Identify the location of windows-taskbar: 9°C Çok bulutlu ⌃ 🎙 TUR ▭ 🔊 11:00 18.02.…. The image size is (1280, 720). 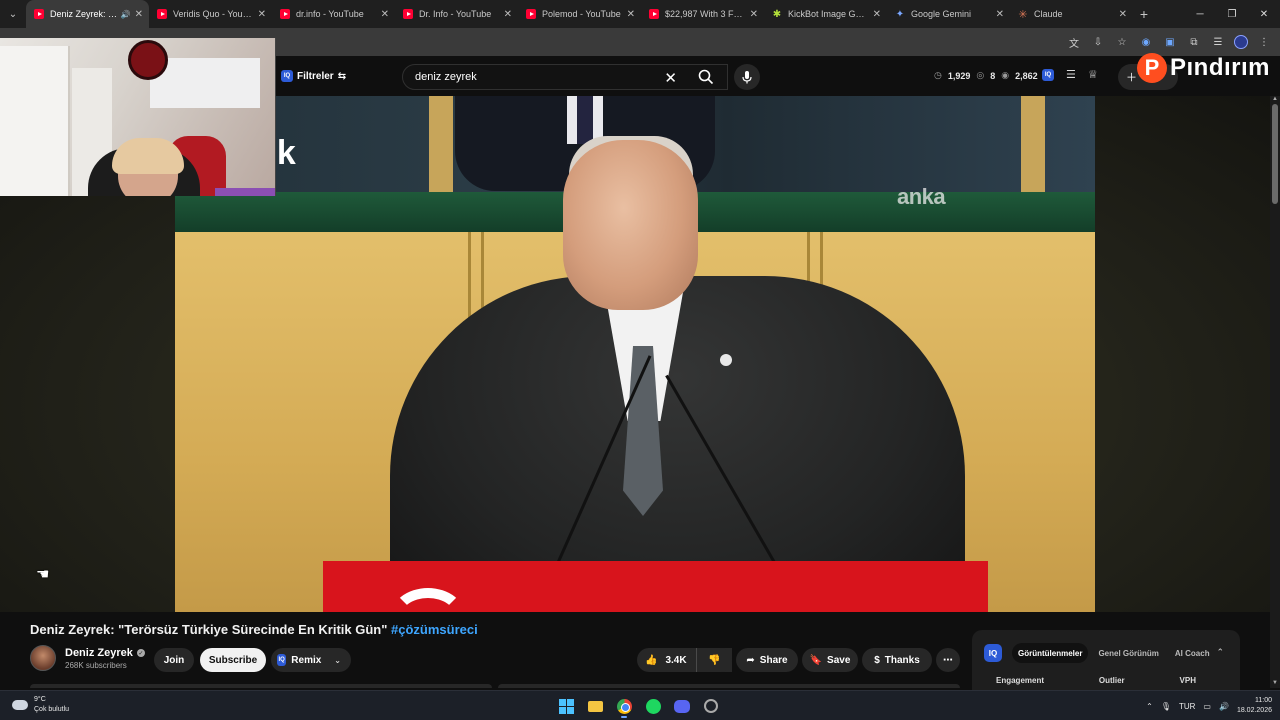
(640, 705).